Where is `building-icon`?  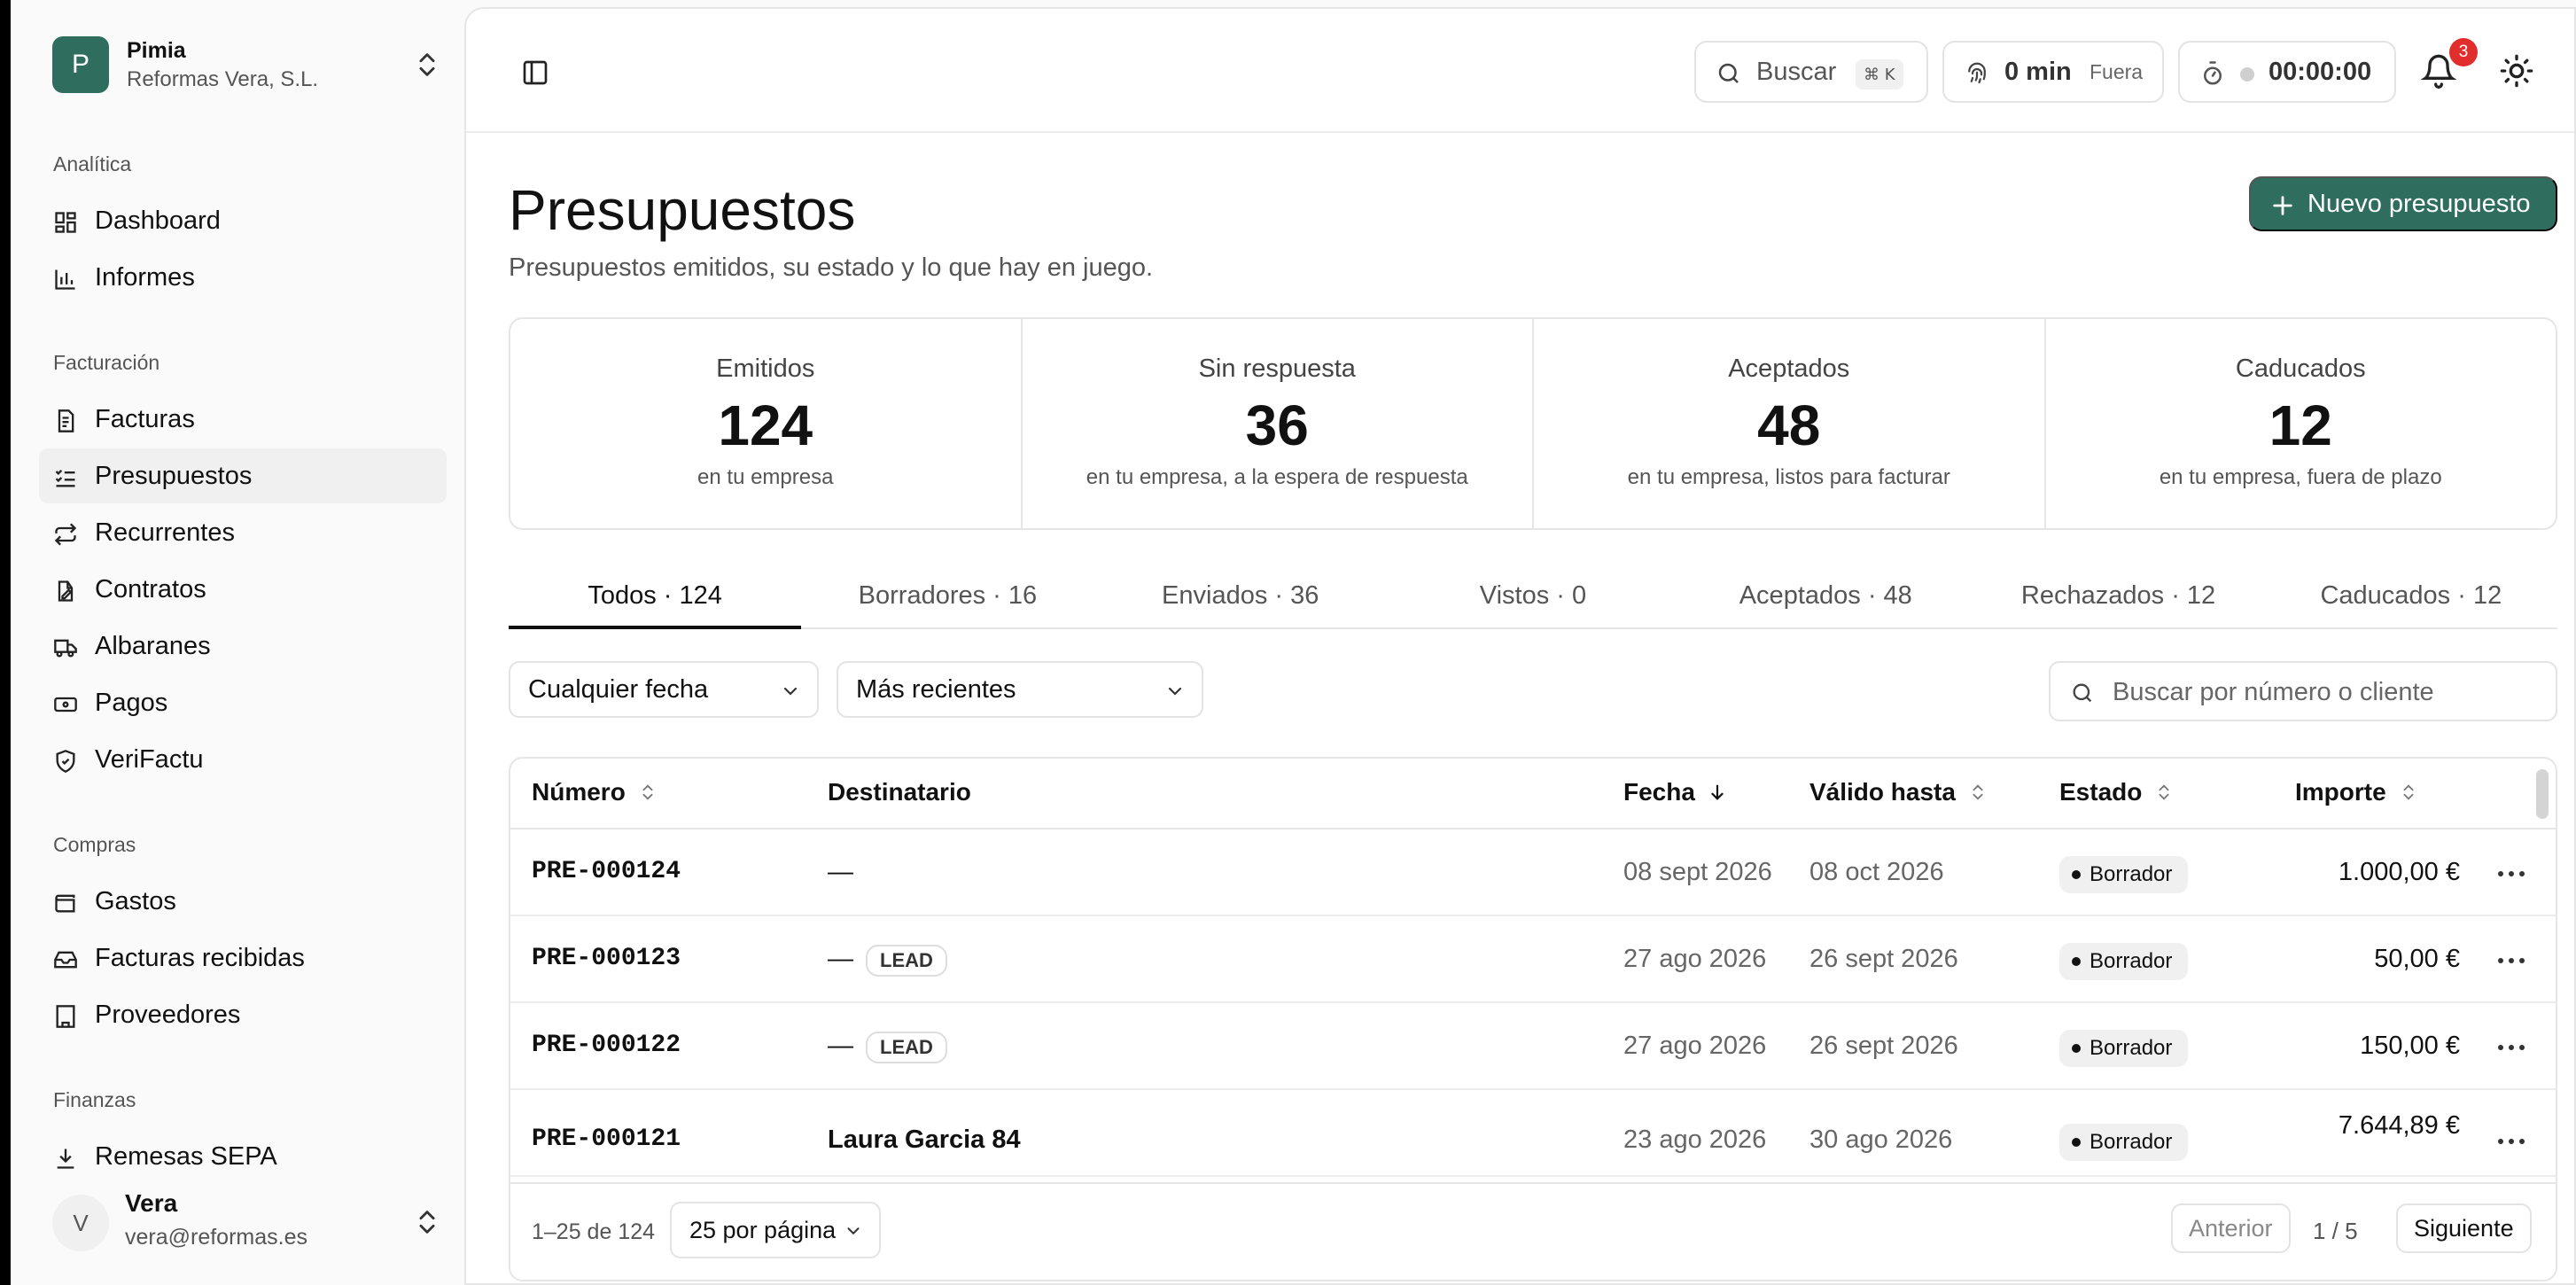
building-icon is located at coordinates (66, 1016).